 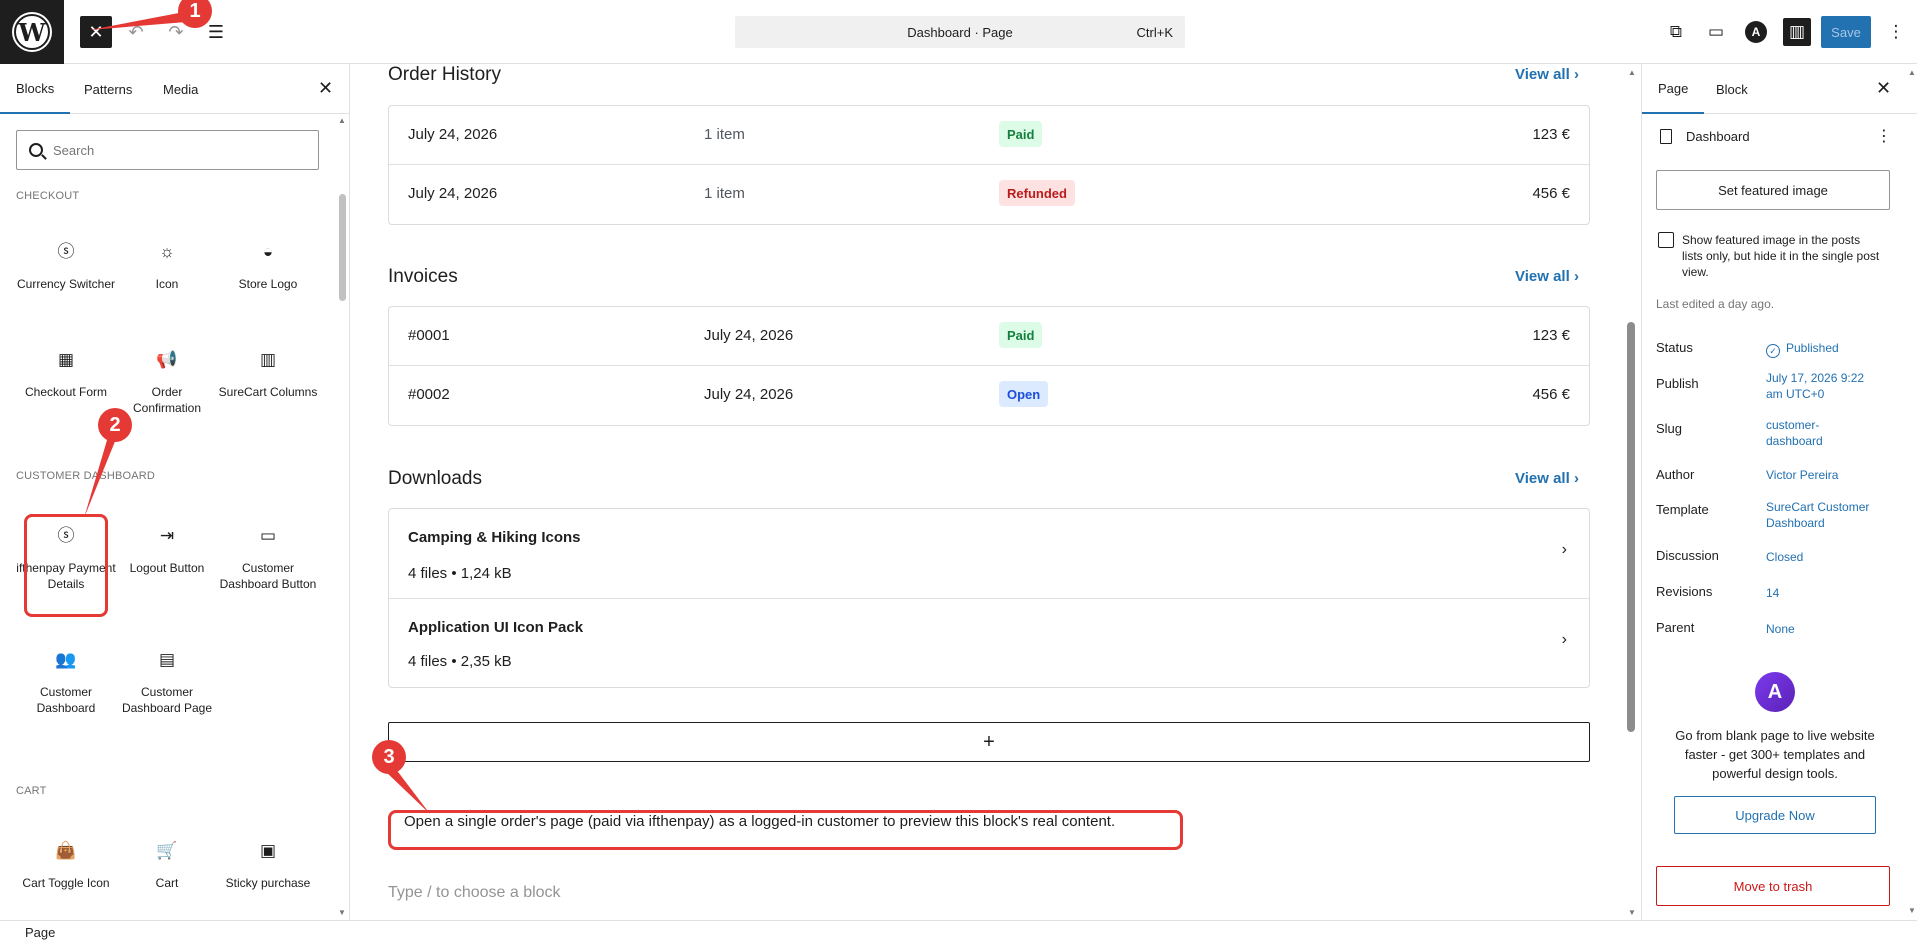 What do you see at coordinates (989, 194) in the screenshot?
I see `table-row: July 24, 2026 1 item Refunded 456 €` at bounding box center [989, 194].